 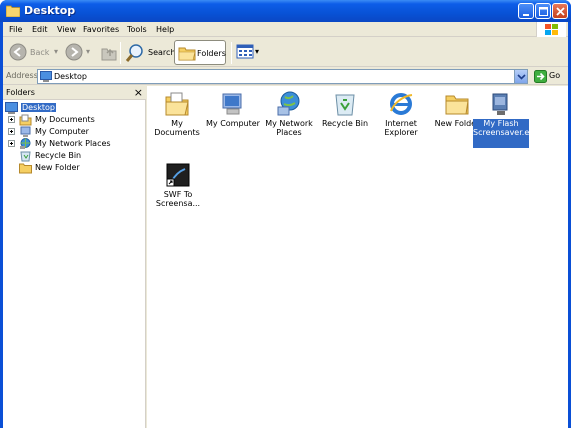 What do you see at coordinates (289, 128) in the screenshot?
I see `file-item-label: My Network Places` at bounding box center [289, 128].